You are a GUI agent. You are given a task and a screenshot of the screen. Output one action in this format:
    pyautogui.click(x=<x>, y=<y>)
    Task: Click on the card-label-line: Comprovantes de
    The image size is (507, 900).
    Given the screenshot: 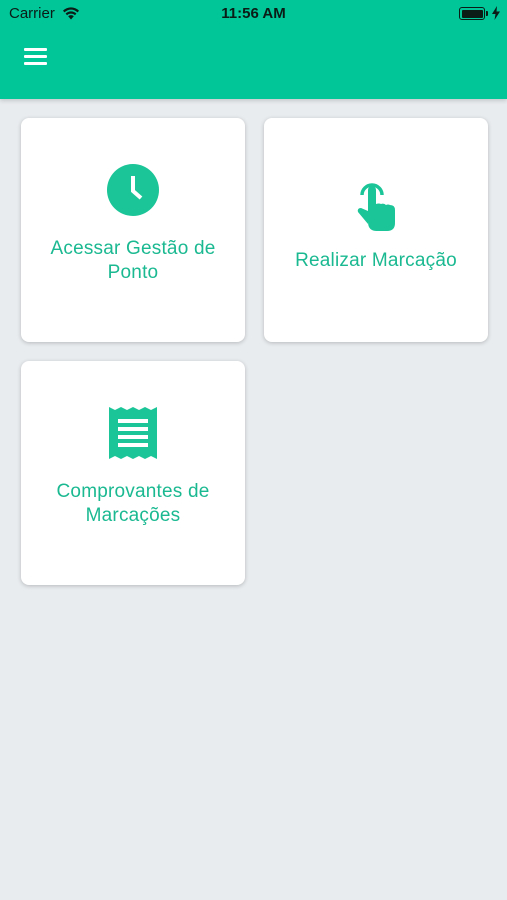 What is the action you would take?
    pyautogui.click(x=133, y=491)
    